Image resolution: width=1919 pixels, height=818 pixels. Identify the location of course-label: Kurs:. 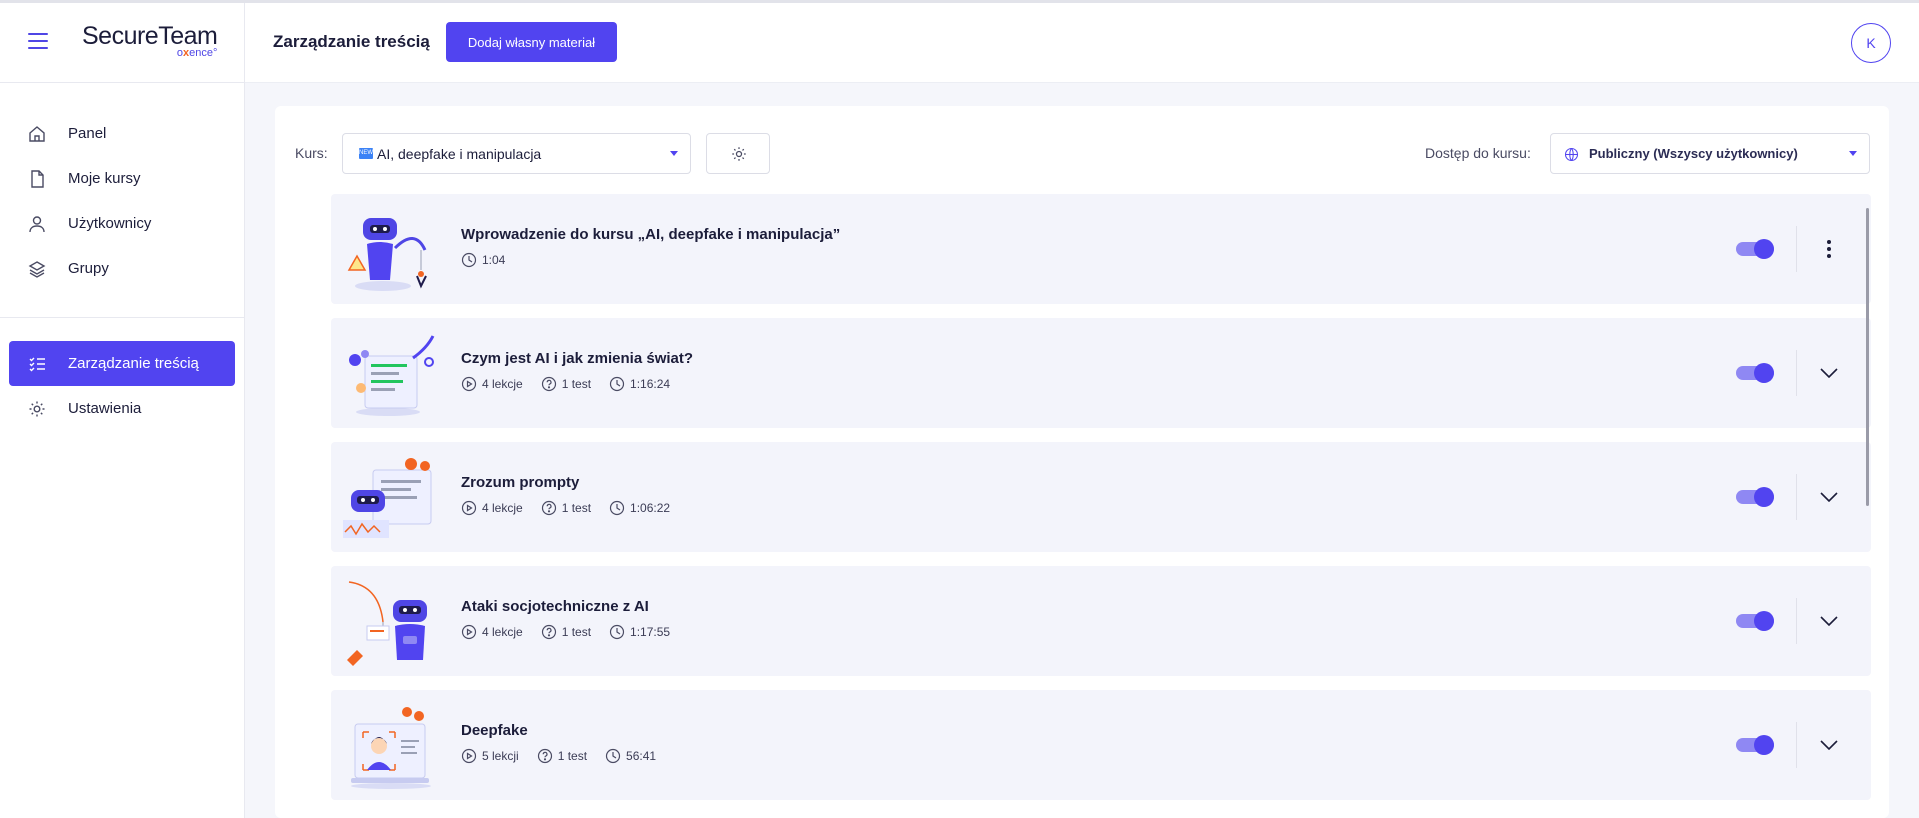
(311, 153).